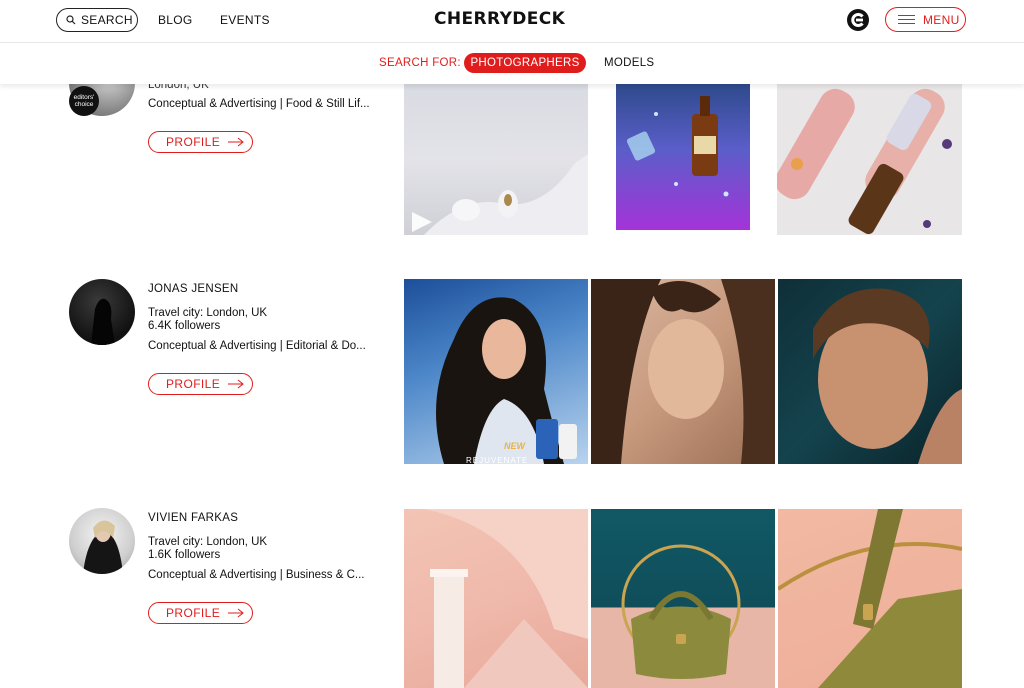 The height and width of the screenshot is (688, 1024). What do you see at coordinates (420, 63) in the screenshot?
I see `filter-label: SEARCH FOR:` at bounding box center [420, 63].